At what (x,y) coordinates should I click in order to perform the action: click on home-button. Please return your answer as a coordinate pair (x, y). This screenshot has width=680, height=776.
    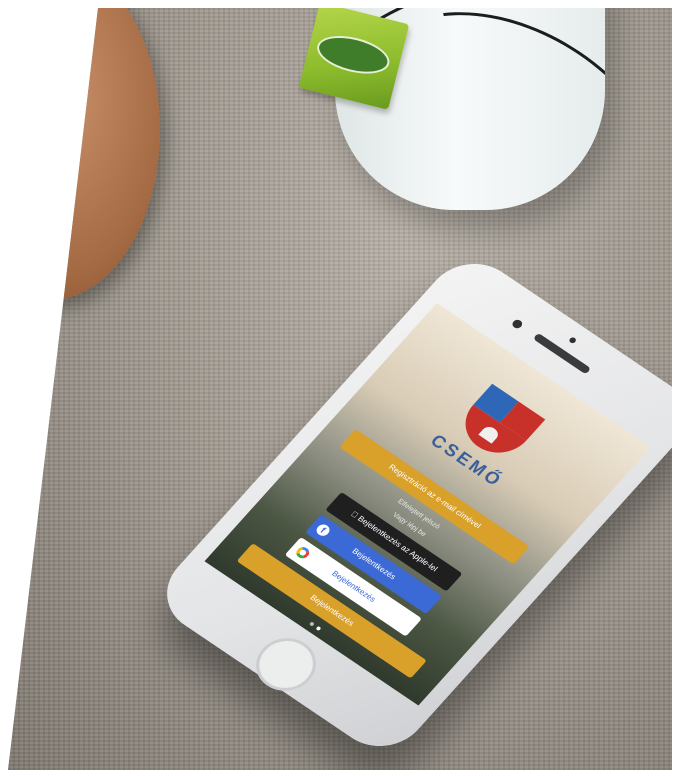
    Looking at the image, I should click on (286, 664).